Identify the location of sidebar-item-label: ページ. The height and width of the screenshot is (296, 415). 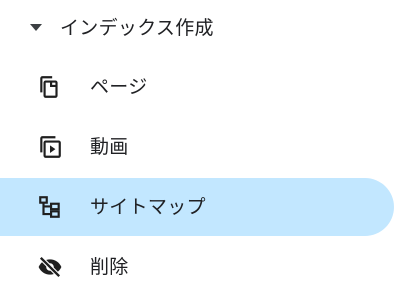
(119, 87).